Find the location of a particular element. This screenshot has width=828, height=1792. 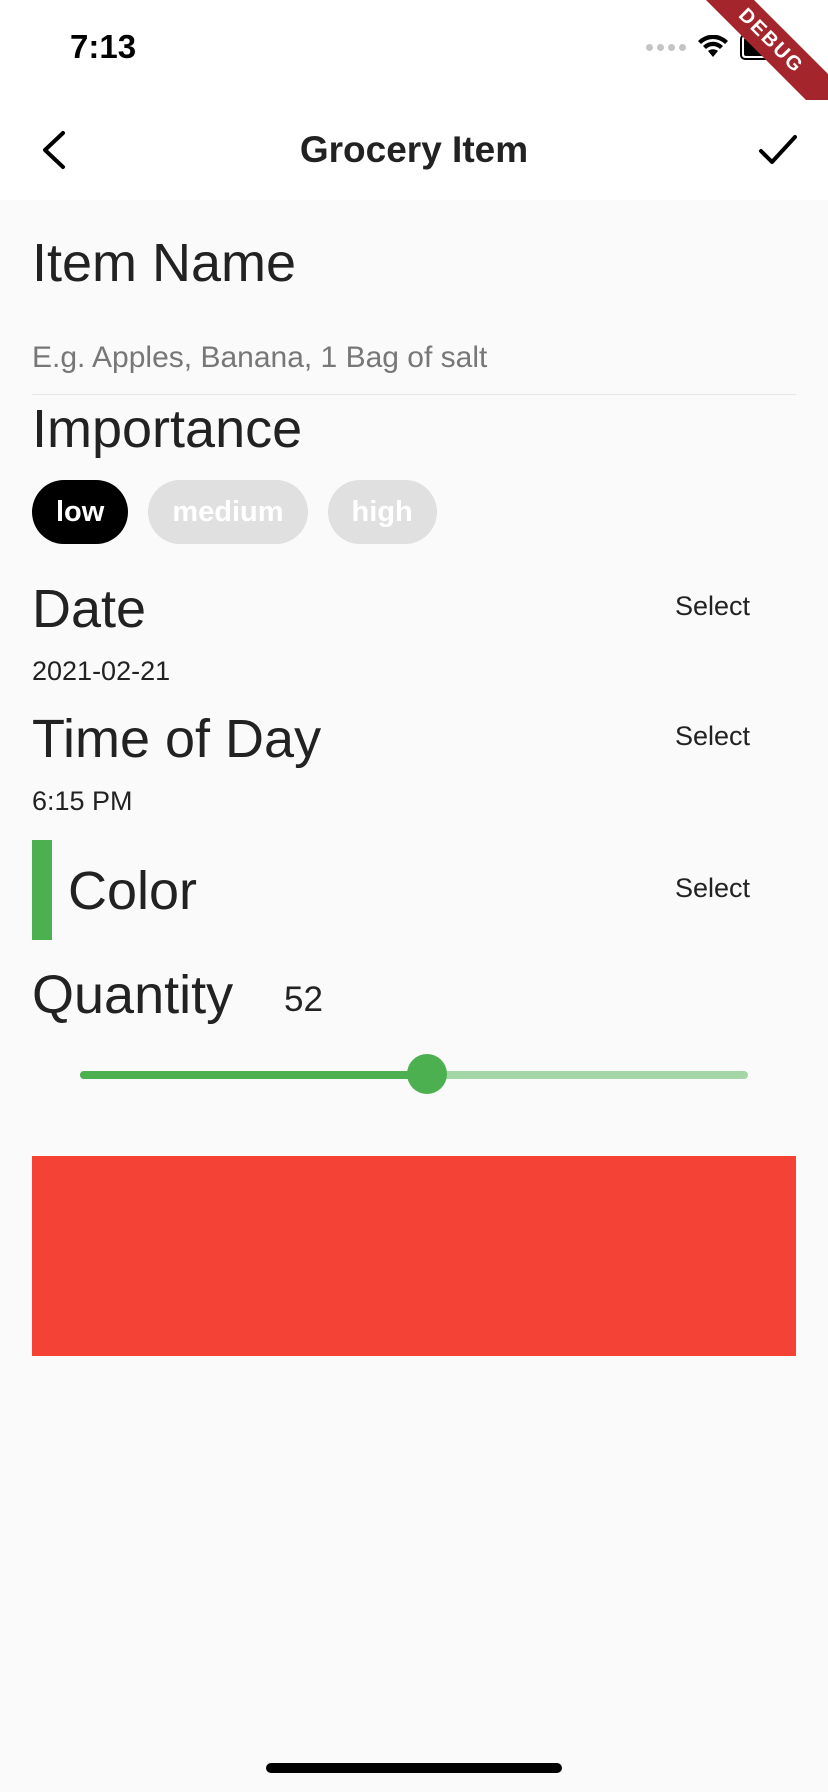

slider-thumb is located at coordinates (427, 1074).